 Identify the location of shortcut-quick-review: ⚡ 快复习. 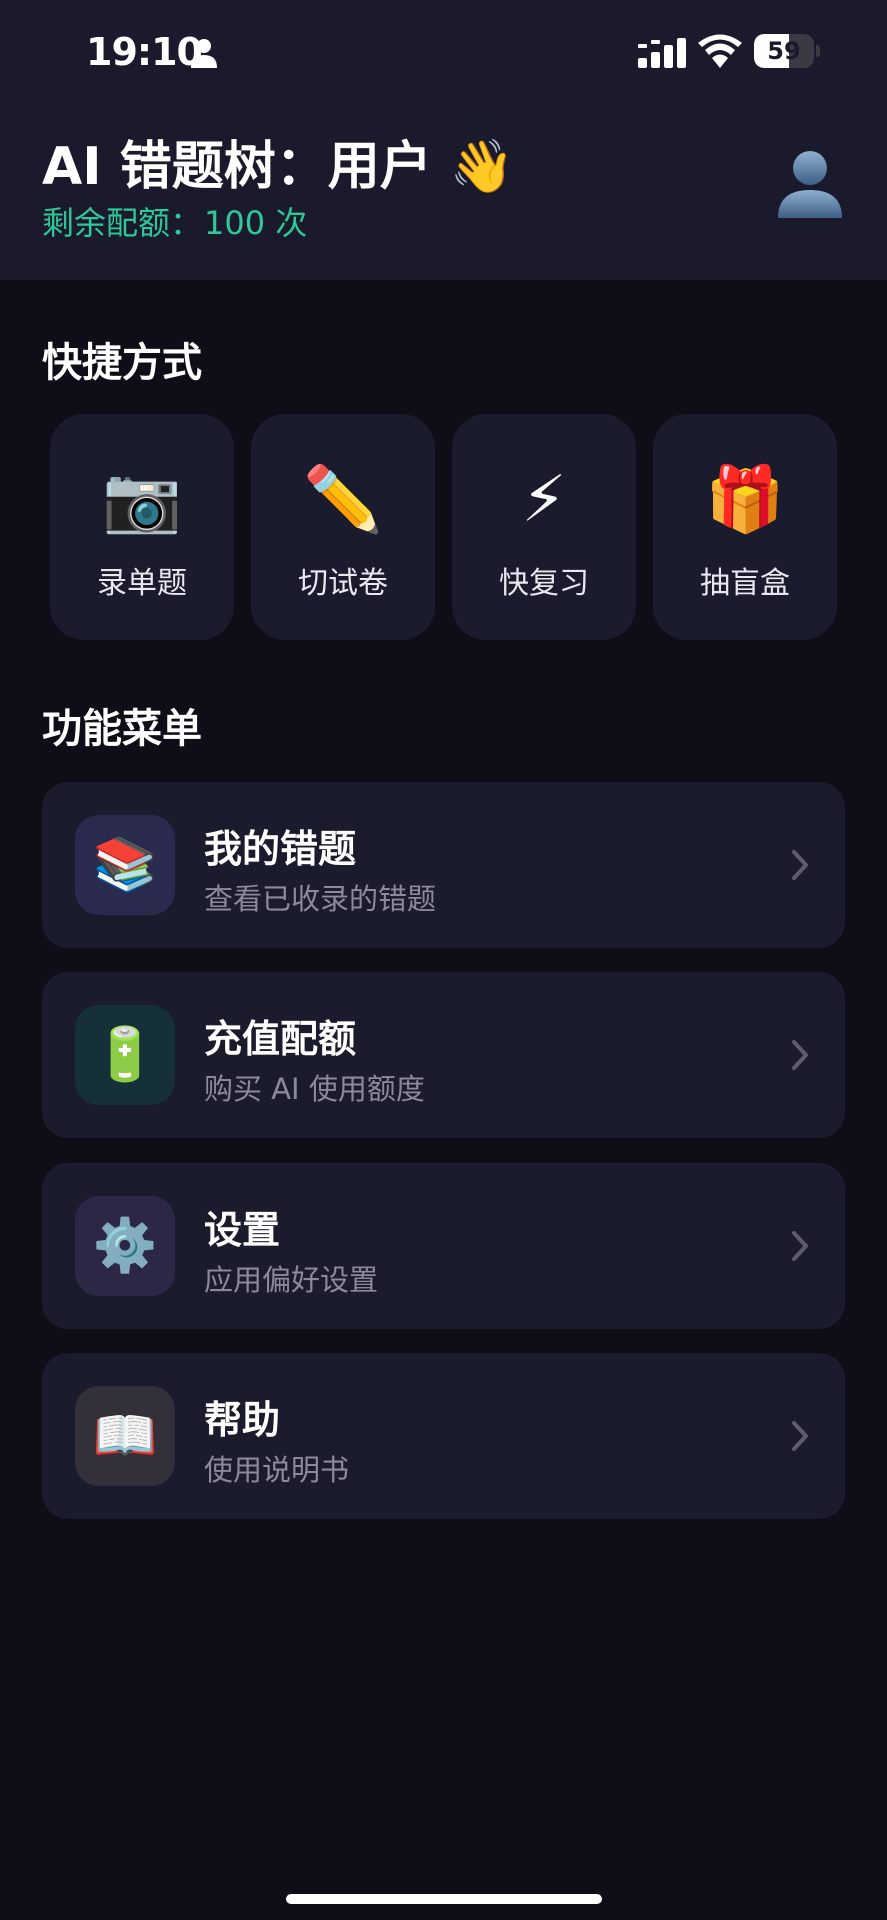
(544, 527).